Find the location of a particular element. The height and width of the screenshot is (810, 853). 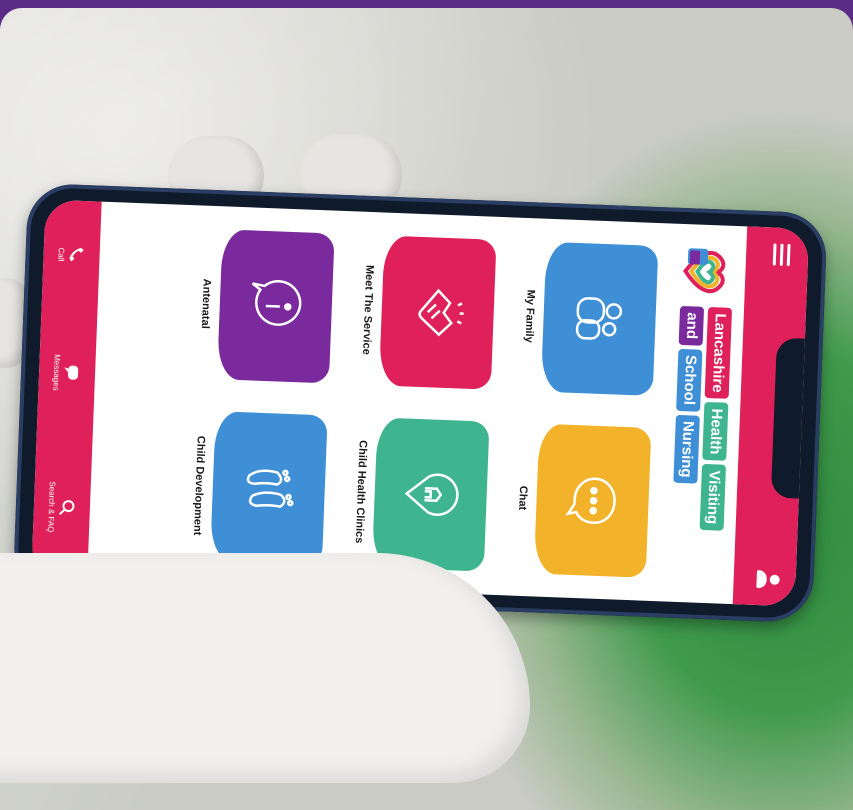

nav-messages-label: Messages is located at coordinates (57, 372).